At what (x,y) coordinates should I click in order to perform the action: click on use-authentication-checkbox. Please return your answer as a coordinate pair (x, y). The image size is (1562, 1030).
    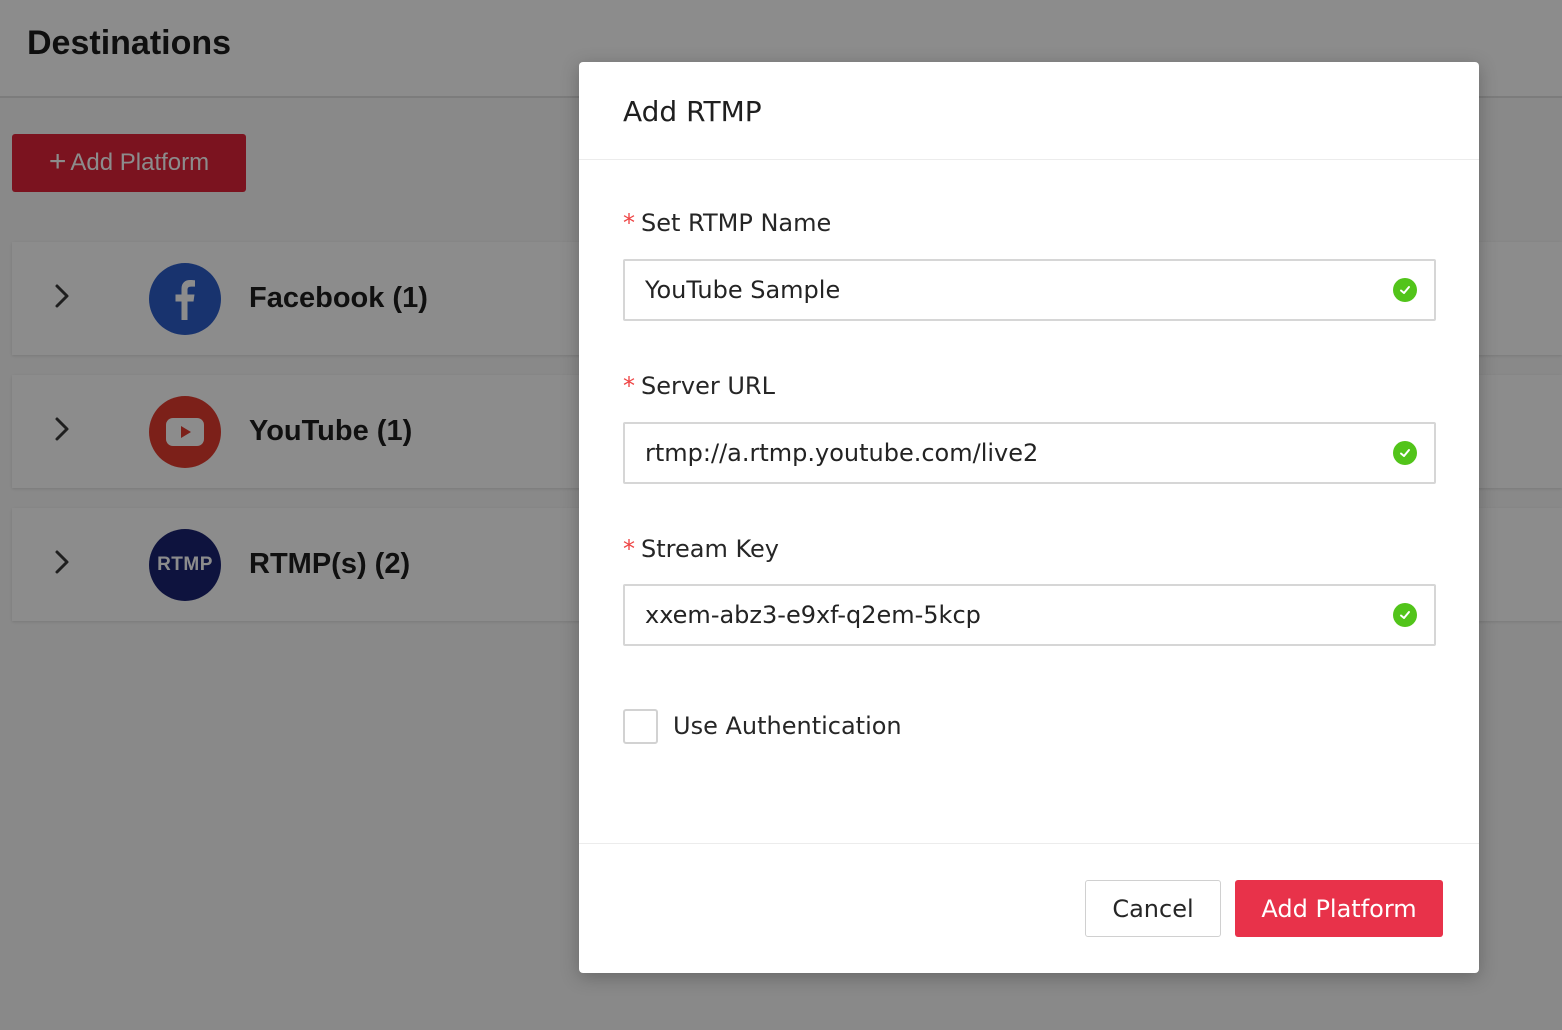
    Looking at the image, I should click on (640, 726).